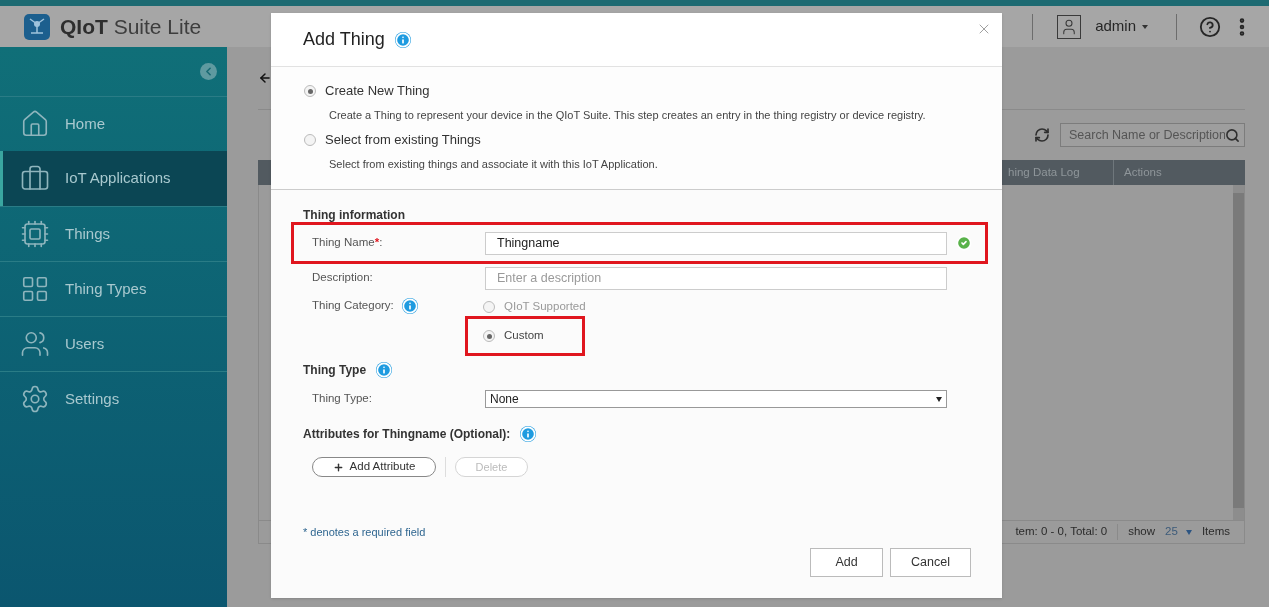  I want to click on dialog-button: Add, so click(846, 562).